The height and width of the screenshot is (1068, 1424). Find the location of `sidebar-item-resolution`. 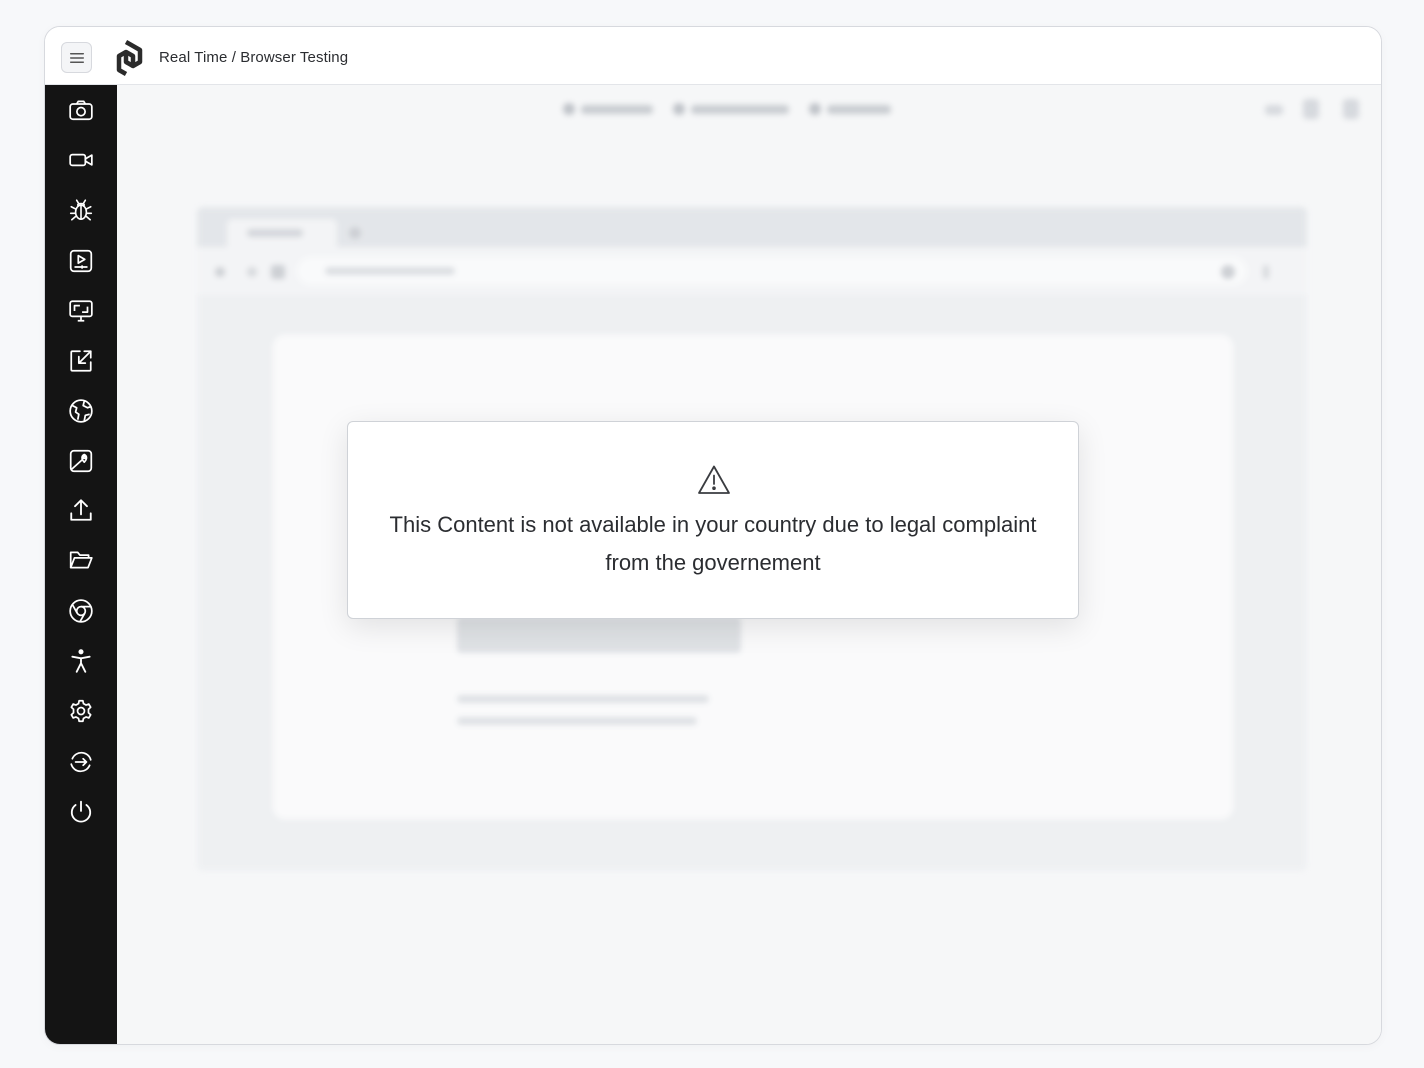

sidebar-item-resolution is located at coordinates (81, 311).